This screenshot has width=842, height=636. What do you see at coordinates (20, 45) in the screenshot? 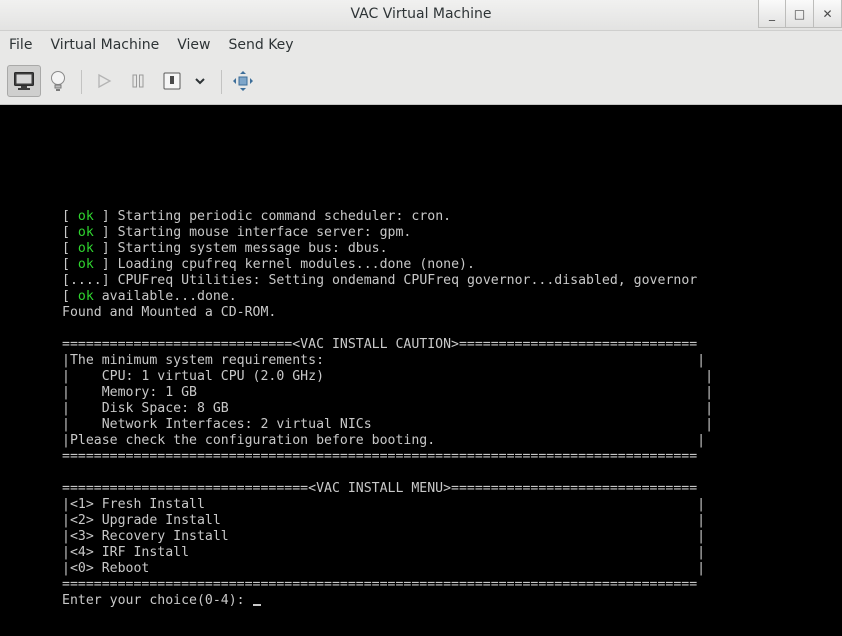
I see `menu-file: File` at bounding box center [20, 45].